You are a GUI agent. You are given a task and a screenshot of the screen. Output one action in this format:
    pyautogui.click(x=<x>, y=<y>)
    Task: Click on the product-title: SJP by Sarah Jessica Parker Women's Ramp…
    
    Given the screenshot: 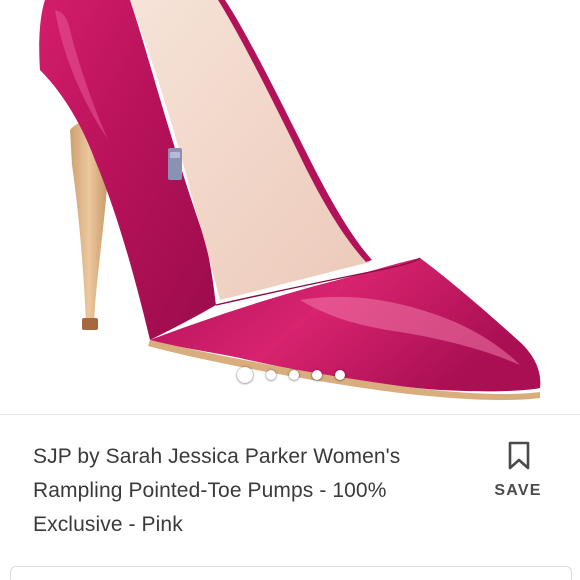 What is the action you would take?
    pyautogui.click(x=253, y=491)
    